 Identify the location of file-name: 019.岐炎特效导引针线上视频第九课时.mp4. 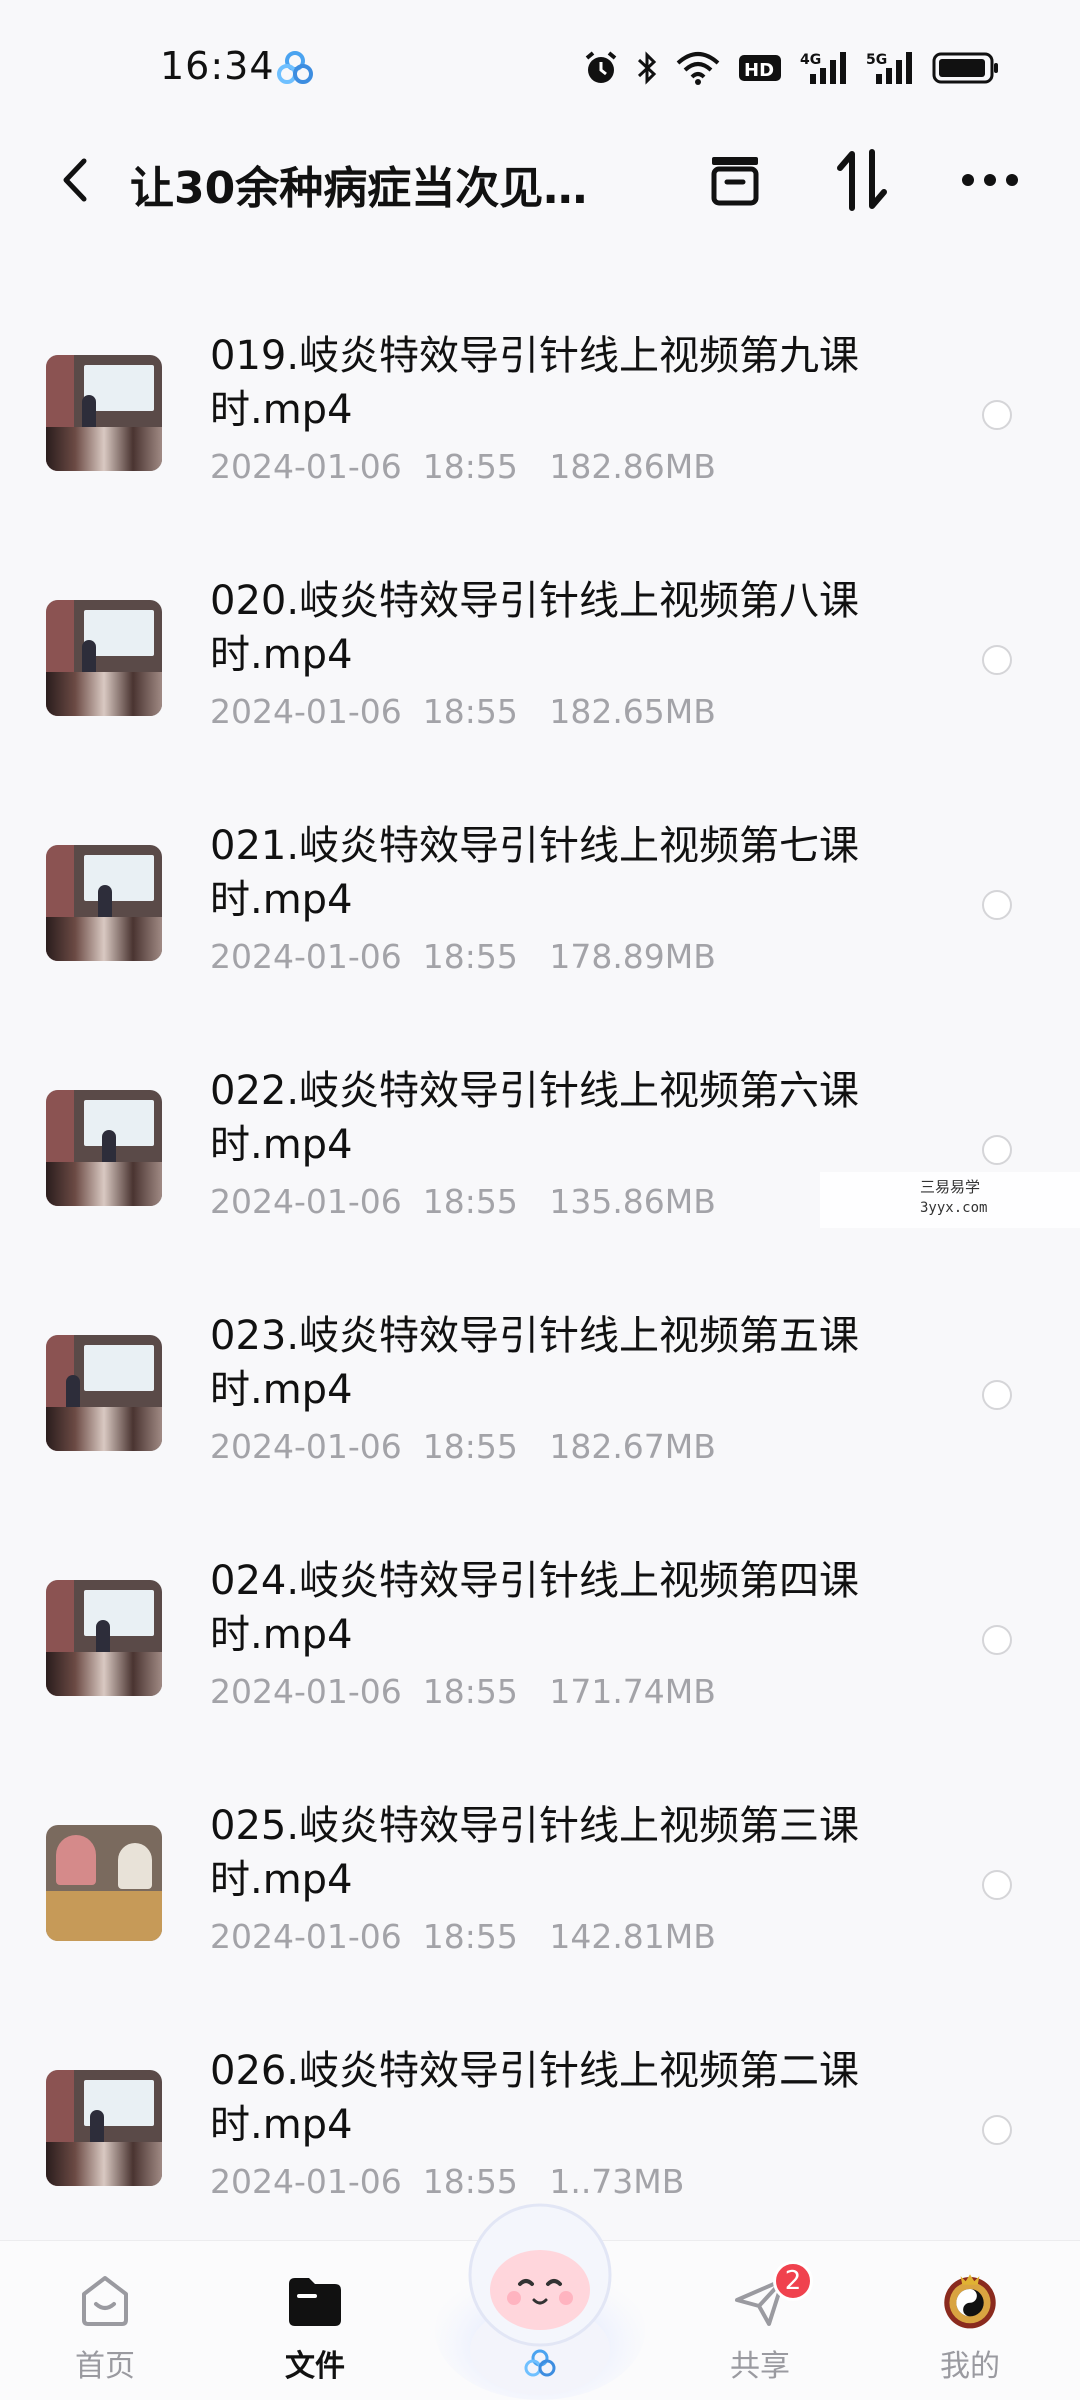
(535, 383).